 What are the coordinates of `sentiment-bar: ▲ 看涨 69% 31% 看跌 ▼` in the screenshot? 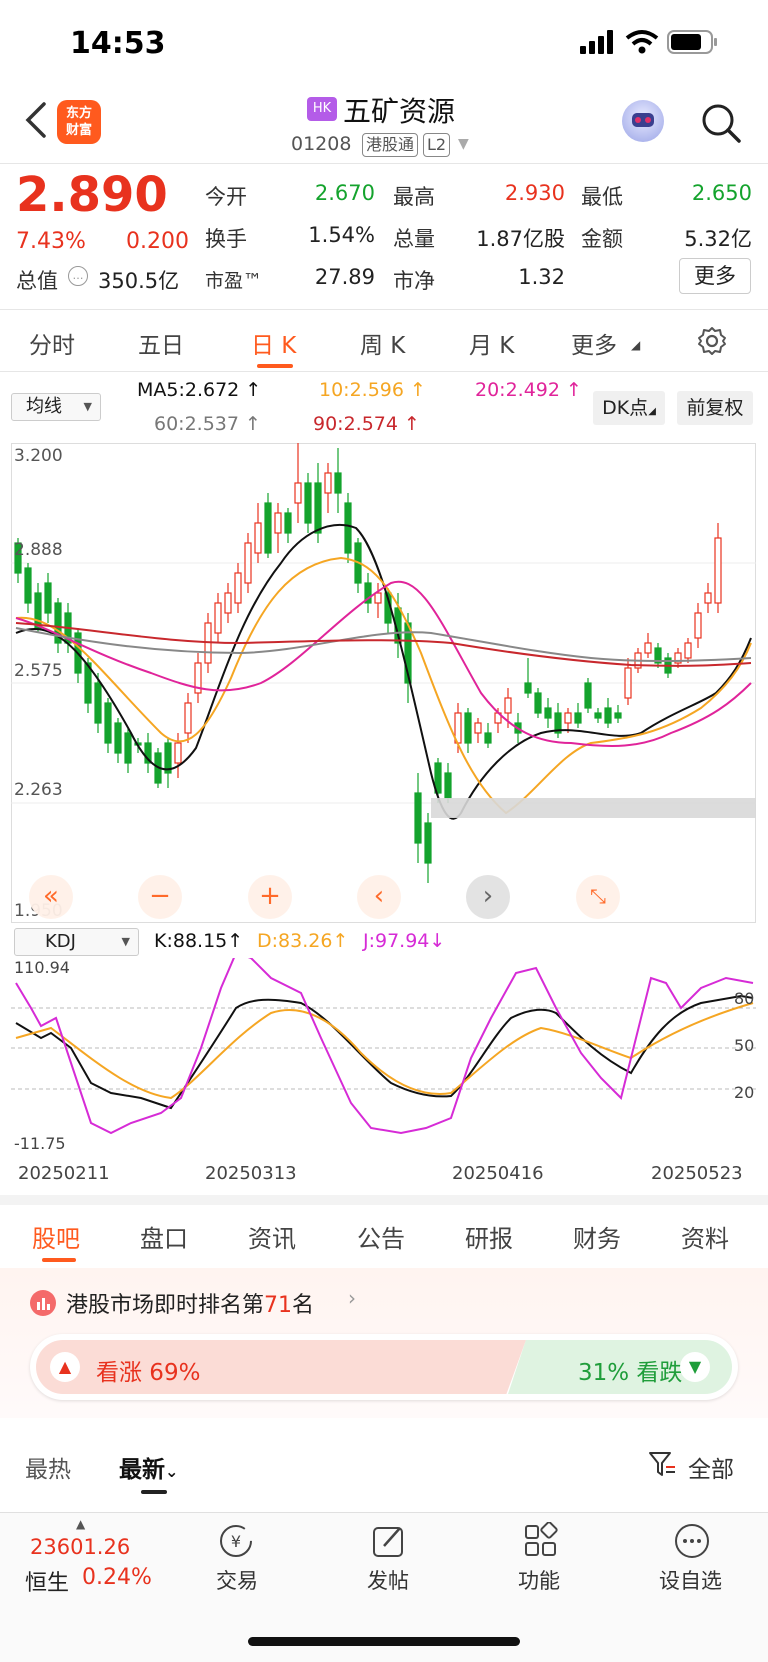 It's located at (384, 1367).